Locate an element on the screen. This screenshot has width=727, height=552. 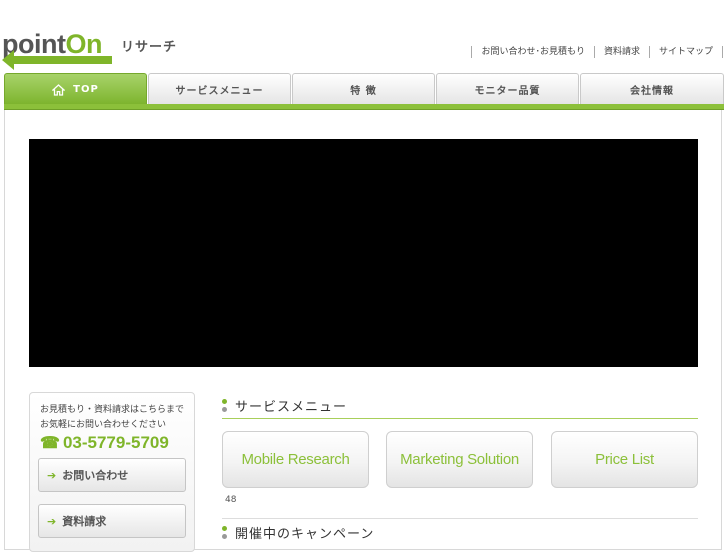
nav-tab-label: TOP is located at coordinates (86, 89).